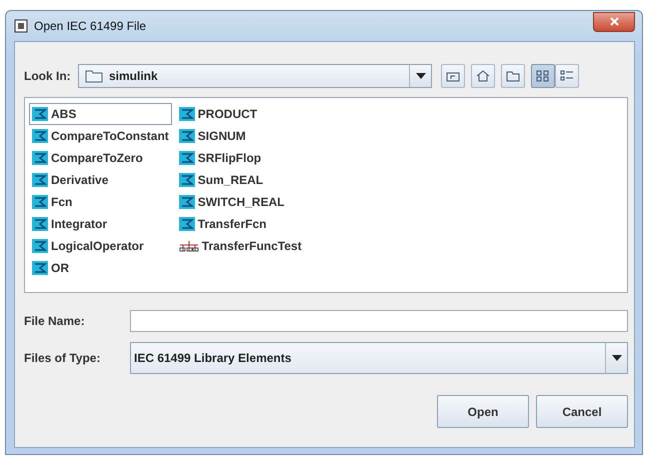 The height and width of the screenshot is (459, 649). Describe the element at coordinates (100, 268) in the screenshot. I see `file-item: OR` at that location.